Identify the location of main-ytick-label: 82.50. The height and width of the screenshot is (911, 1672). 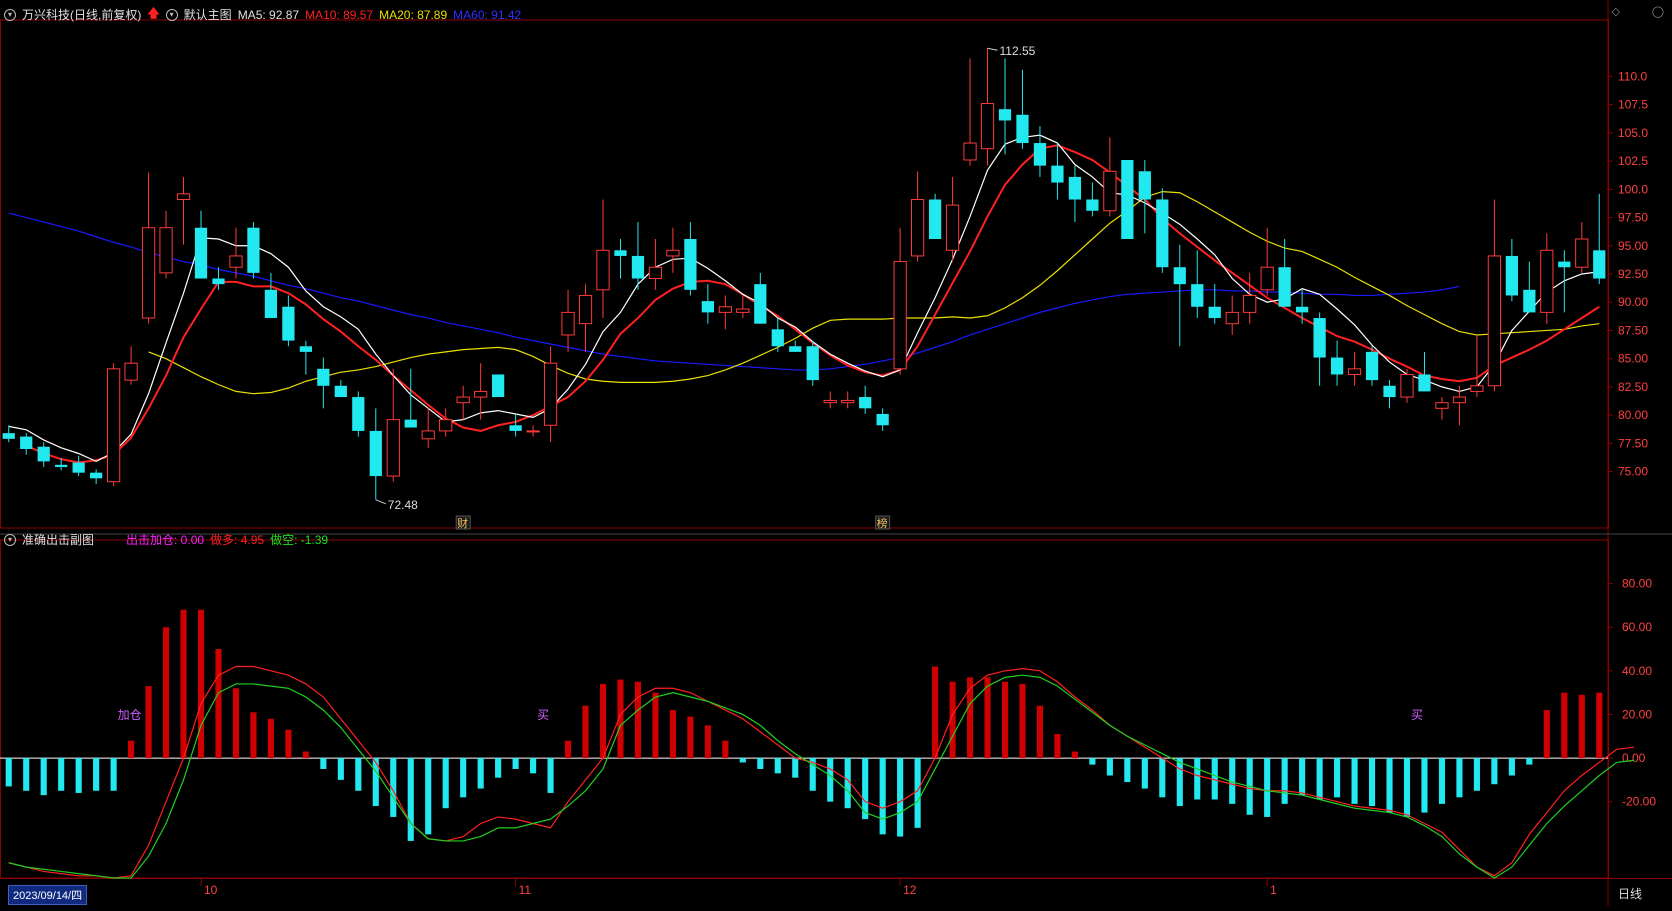
(1633, 387).